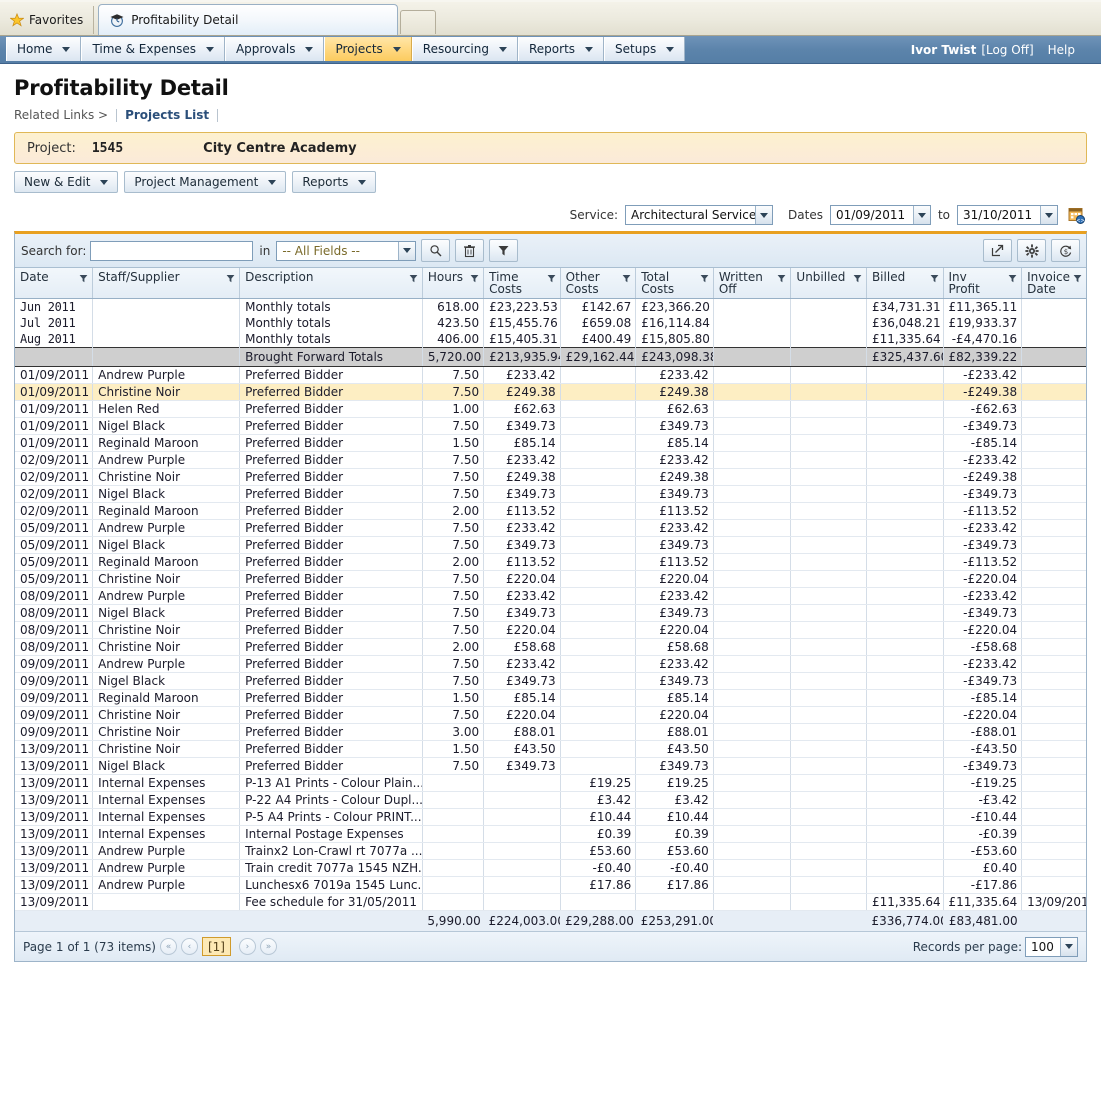  What do you see at coordinates (453, 283) in the screenshot?
I see `col-header-hours: Hours` at bounding box center [453, 283].